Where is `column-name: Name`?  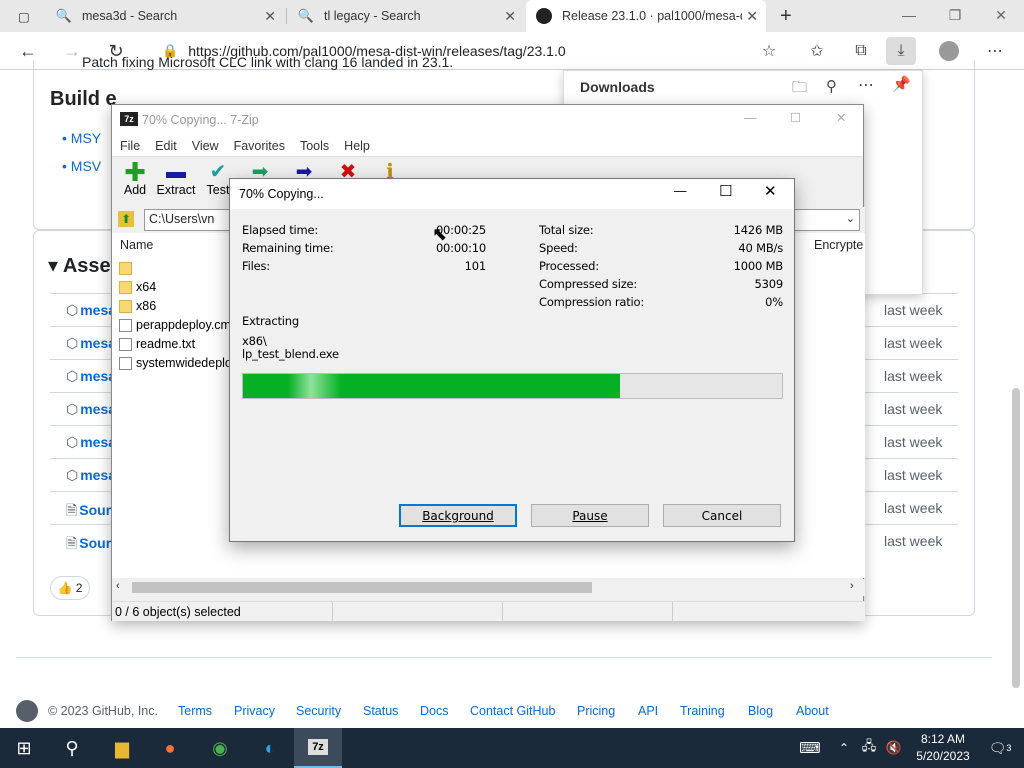
column-name: Name is located at coordinates (136, 245).